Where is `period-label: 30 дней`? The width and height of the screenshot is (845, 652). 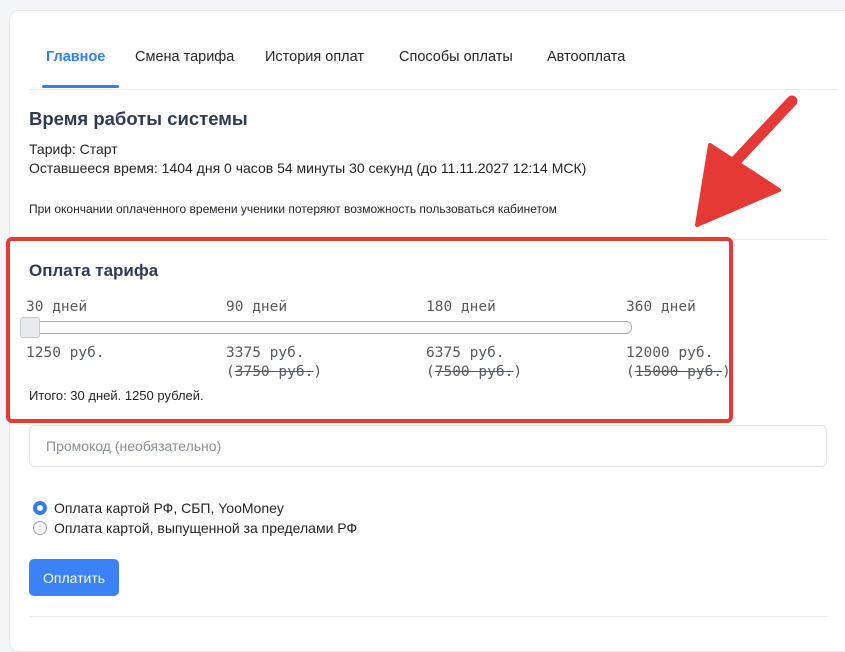 period-label: 30 дней is located at coordinates (56, 307).